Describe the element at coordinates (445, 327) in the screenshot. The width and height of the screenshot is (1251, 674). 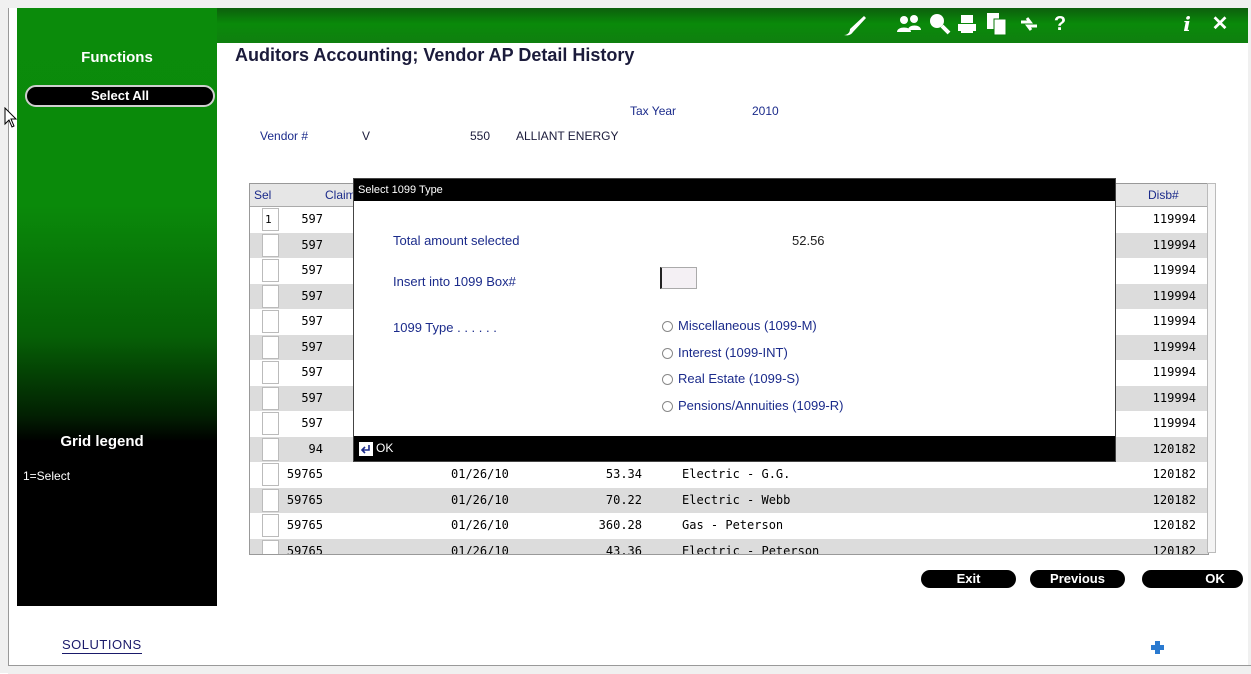
I see `1099-type-label: 1099 Type . . . . . .` at that location.